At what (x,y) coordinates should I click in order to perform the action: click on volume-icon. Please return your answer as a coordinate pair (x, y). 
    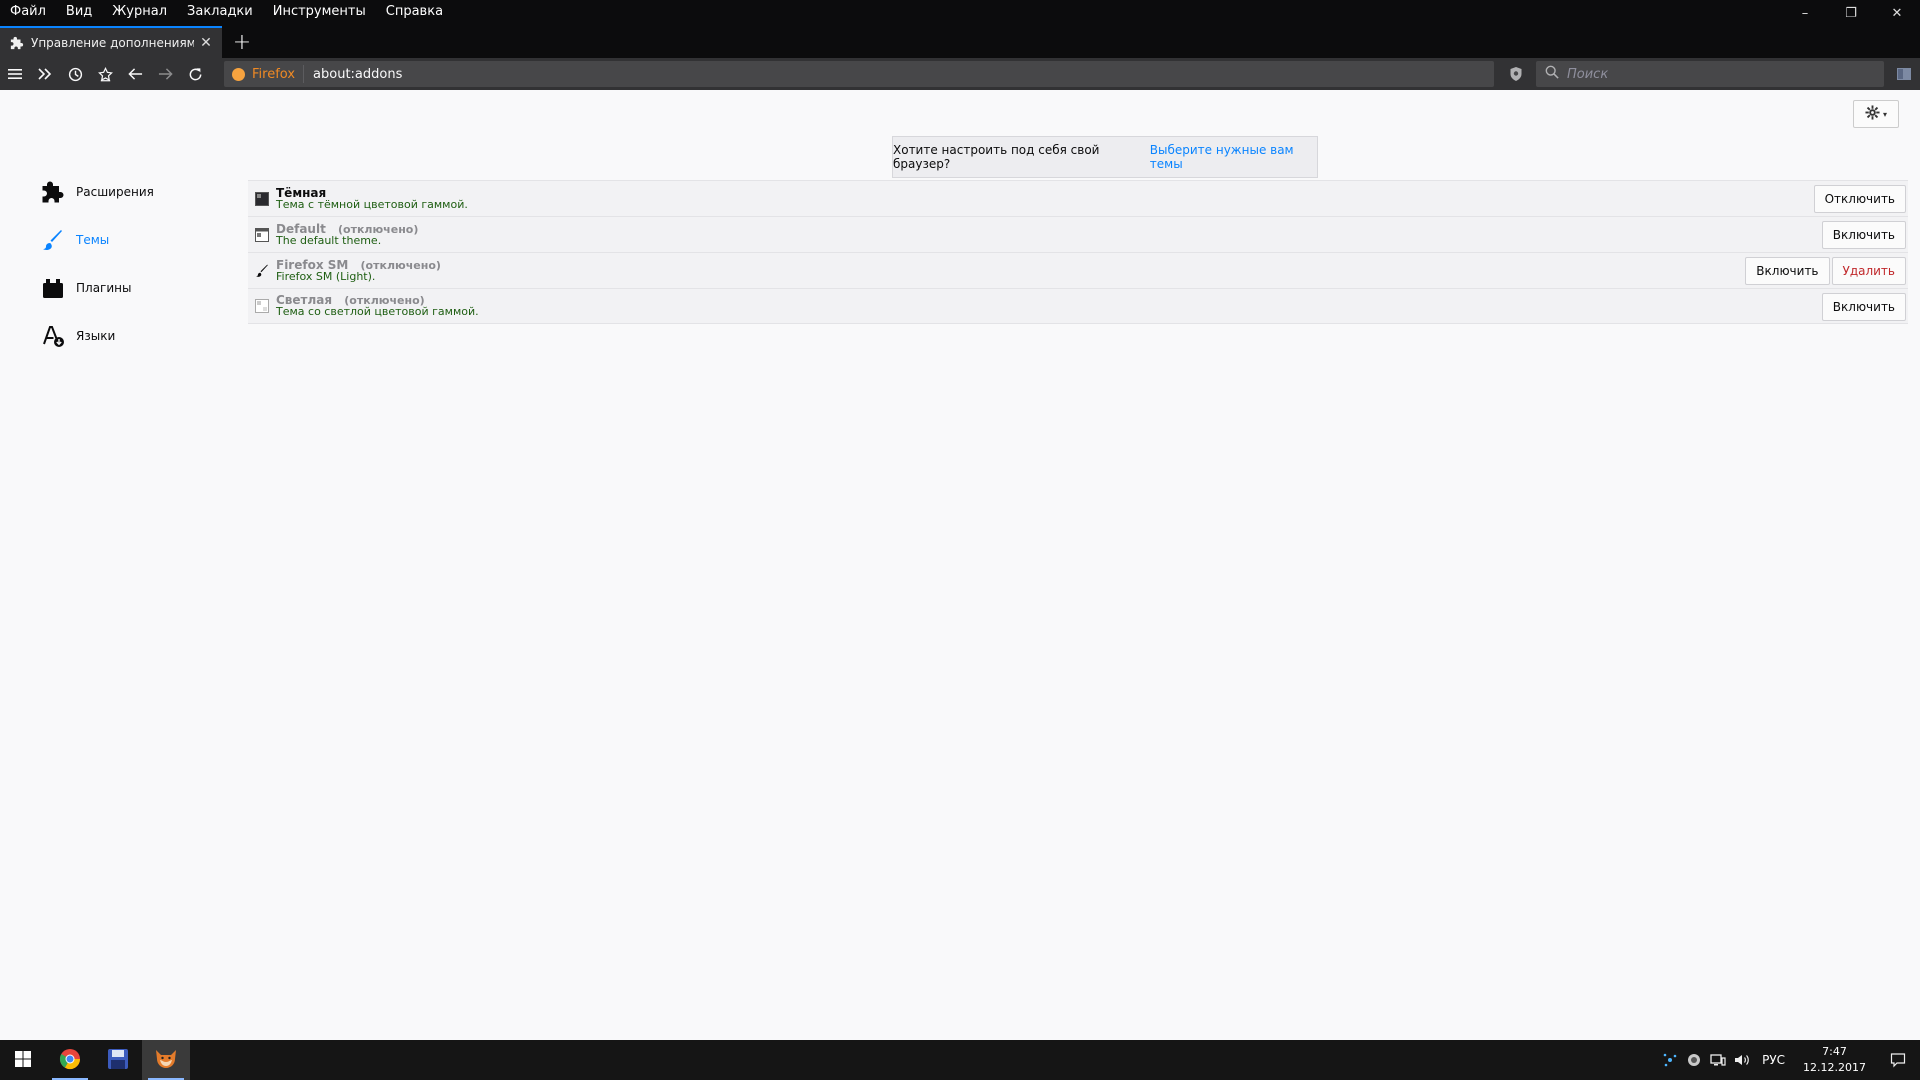
    Looking at the image, I should click on (1742, 1060).